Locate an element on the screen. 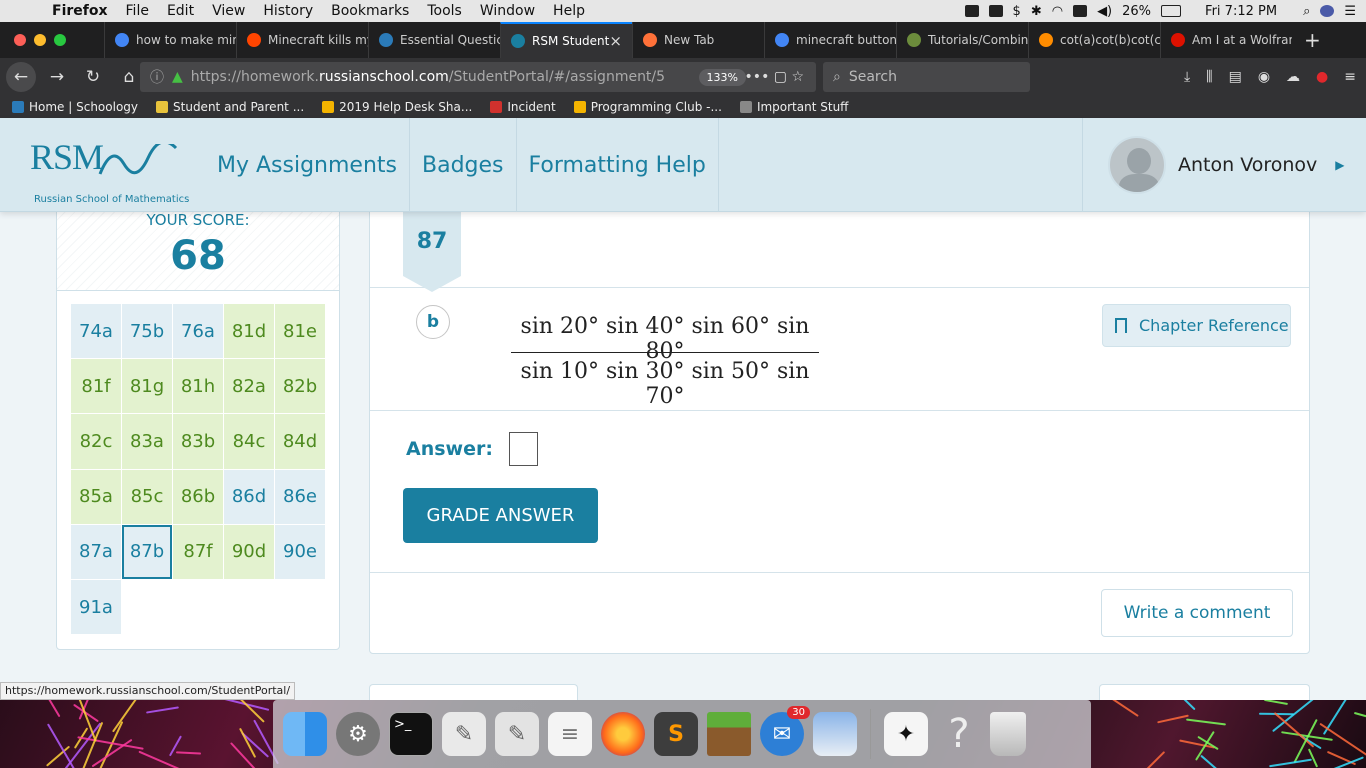 This screenshot has height=768, width=1366. drive-icon is located at coordinates (996, 11).